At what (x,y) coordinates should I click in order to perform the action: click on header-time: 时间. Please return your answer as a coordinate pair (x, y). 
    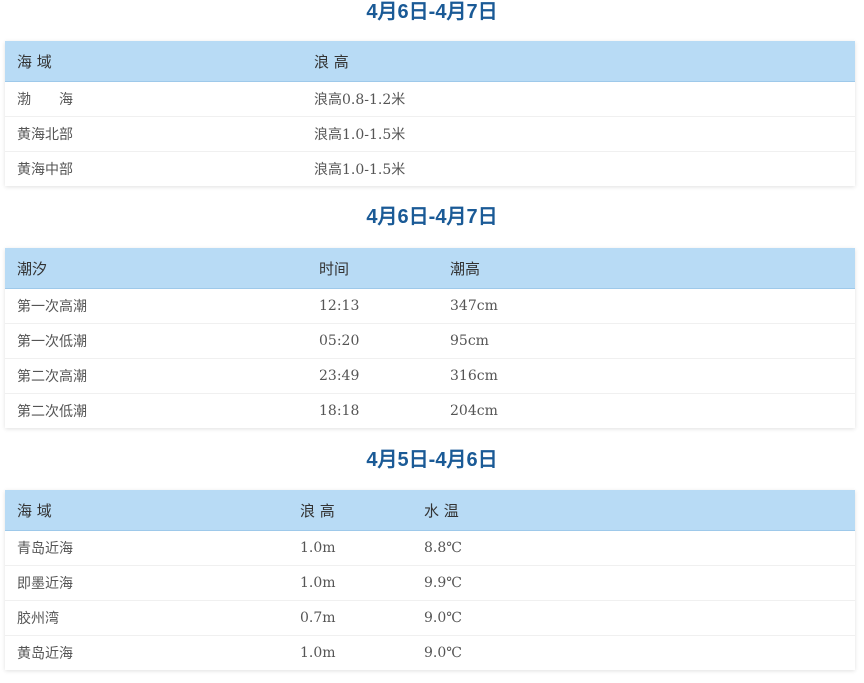
    Looking at the image, I should click on (334, 268).